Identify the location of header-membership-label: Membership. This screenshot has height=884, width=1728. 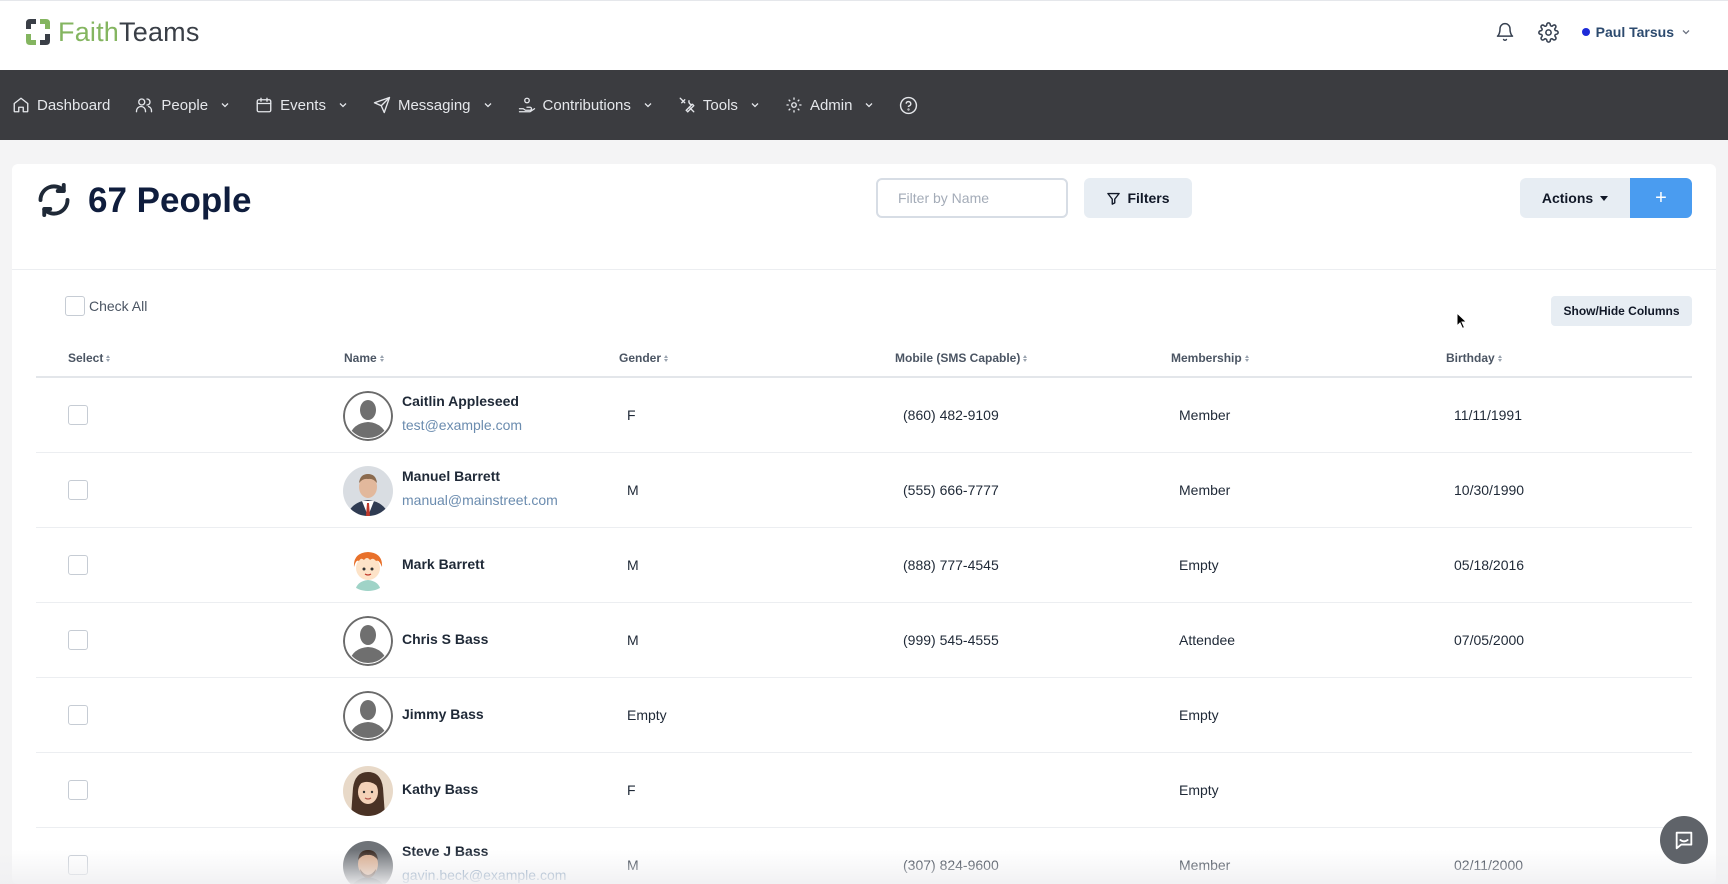
(1206, 358).